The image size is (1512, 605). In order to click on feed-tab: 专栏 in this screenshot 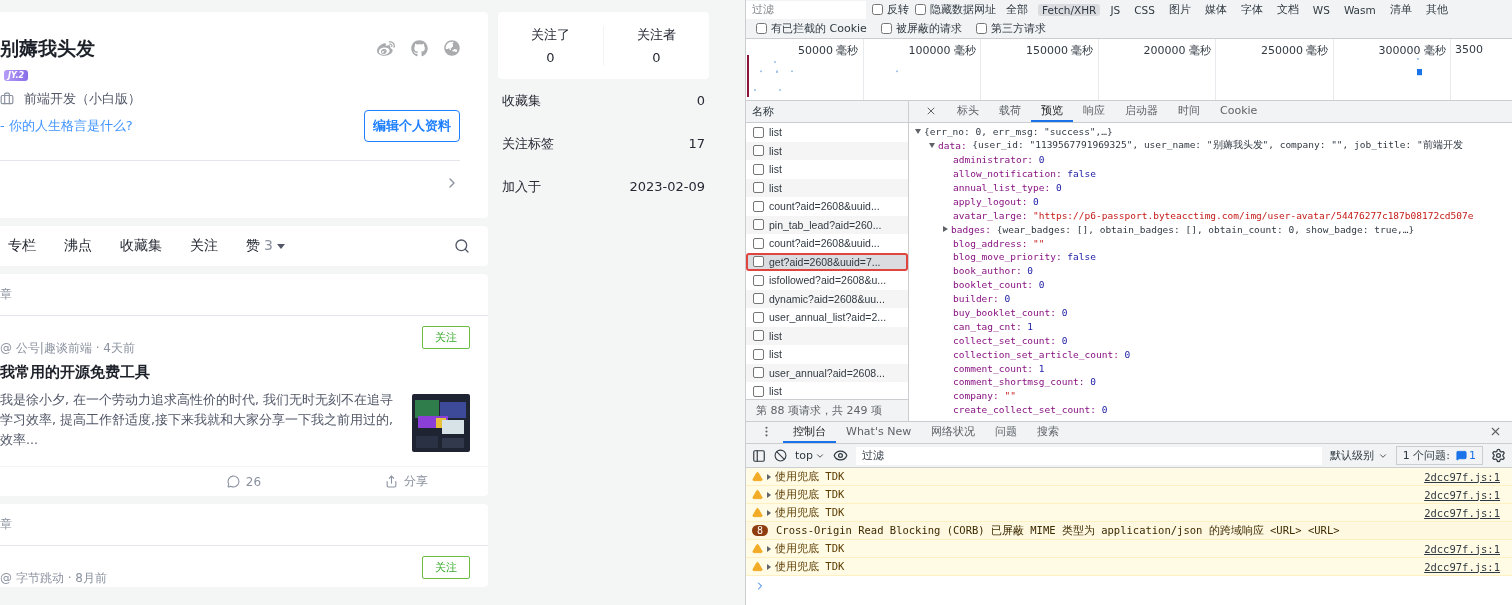, I will do `click(22, 246)`.